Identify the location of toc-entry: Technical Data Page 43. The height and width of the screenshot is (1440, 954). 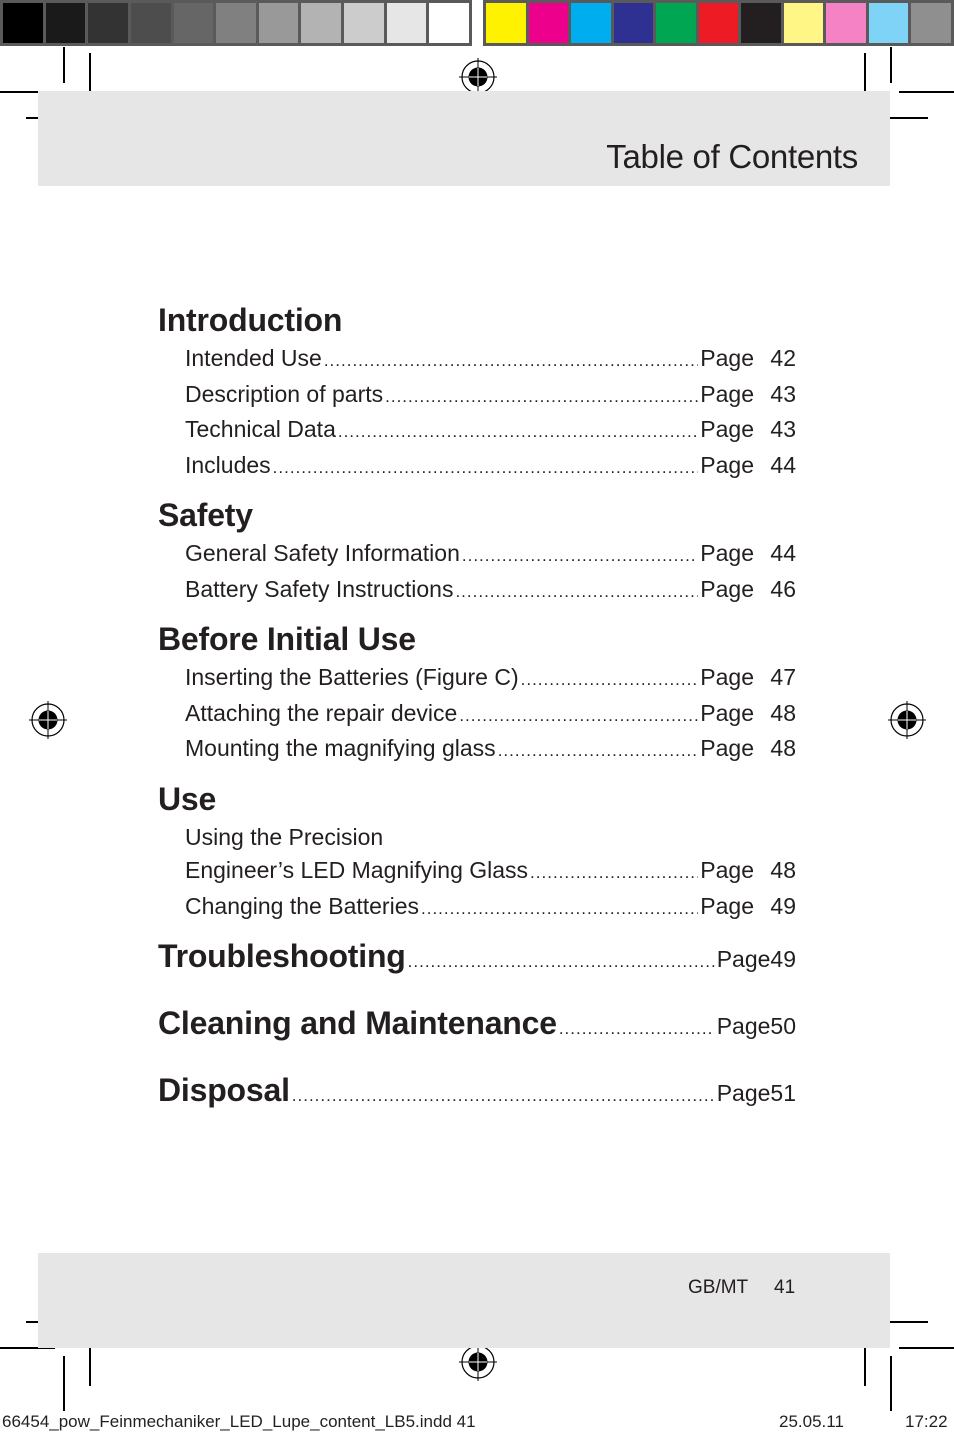
(477, 431).